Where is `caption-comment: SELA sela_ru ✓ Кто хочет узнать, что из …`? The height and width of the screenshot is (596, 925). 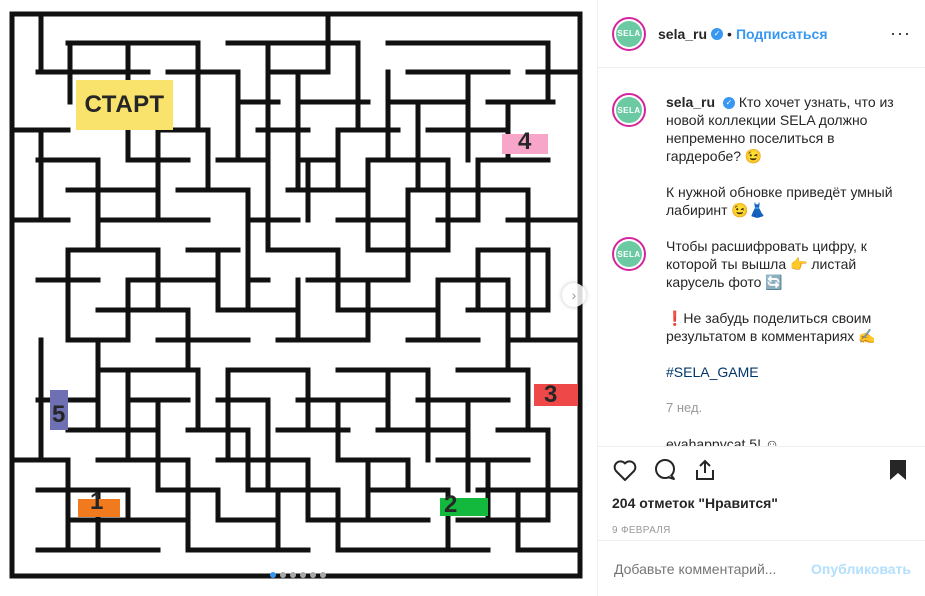 caption-comment: SELA sela_ru ✓ Кто хочет узнать, что из … is located at coordinates (761, 165).